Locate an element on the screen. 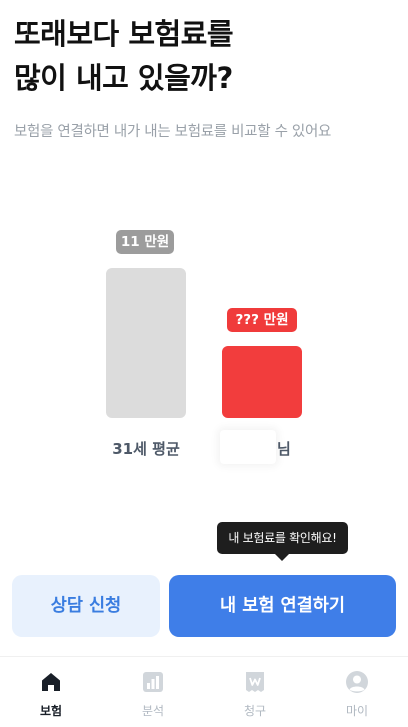  bottom-tab-bar: 보험 분석 청구 마이 is located at coordinates (204, 691).